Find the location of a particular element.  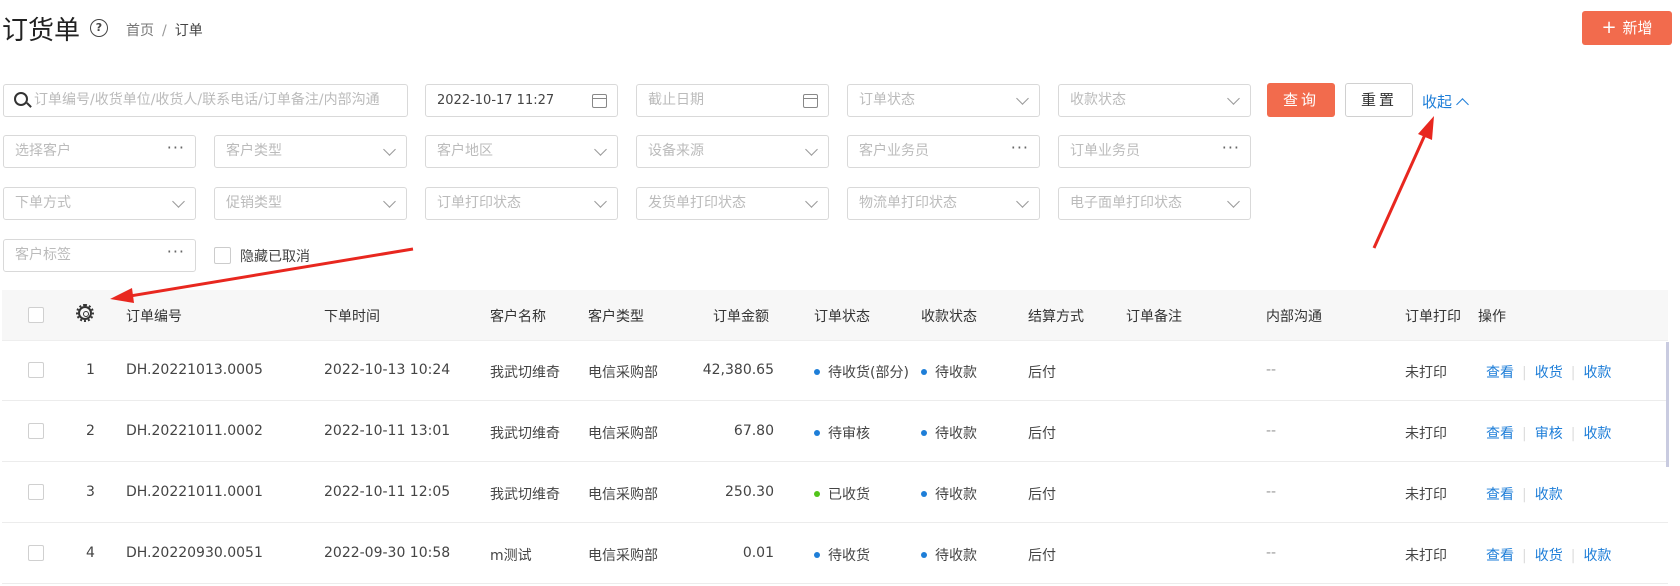

arrow-to-gear-icon is located at coordinates (262, 275).